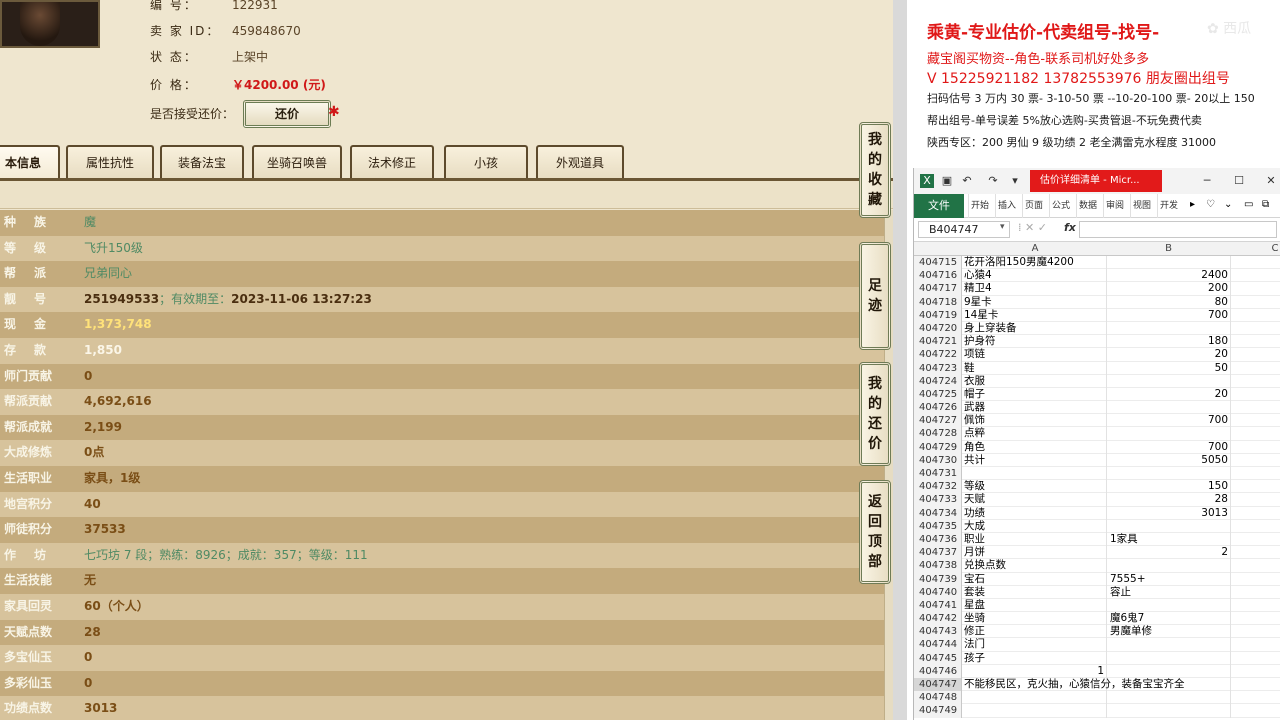  Describe the element at coordinates (1210, 204) in the screenshot. I see `ribbon-collapse-icon: ♡` at that location.